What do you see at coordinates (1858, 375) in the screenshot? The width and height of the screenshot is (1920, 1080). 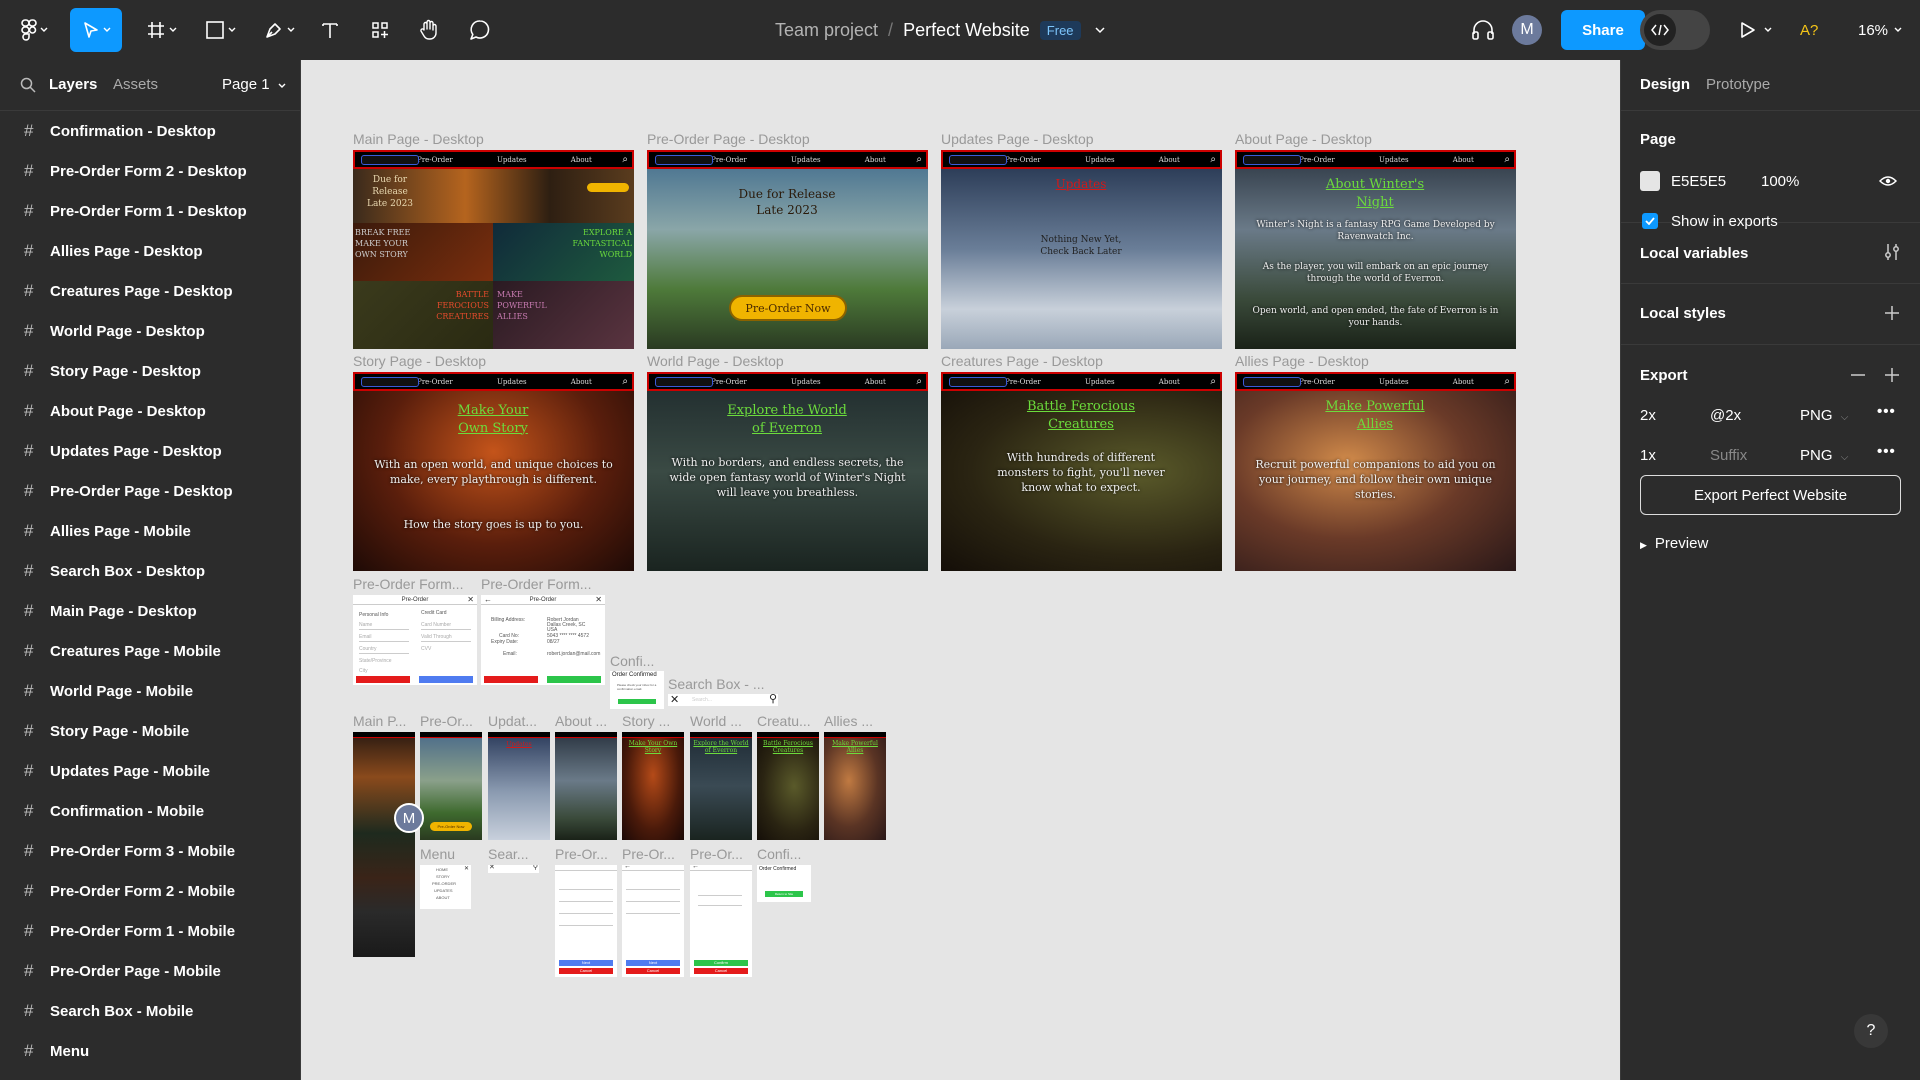 I see `minus-icon` at bounding box center [1858, 375].